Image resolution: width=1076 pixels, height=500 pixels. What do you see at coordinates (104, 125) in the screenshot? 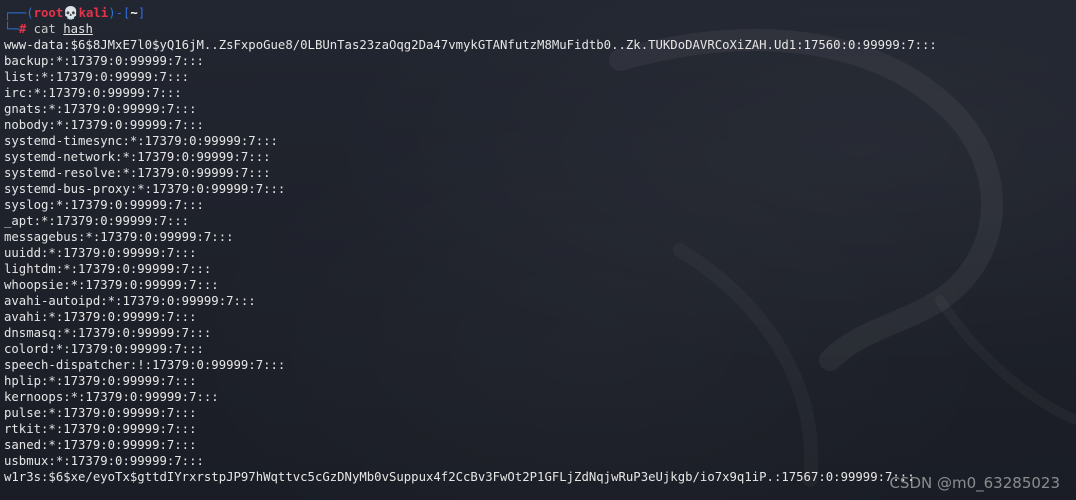
I see `output-line: nobody:*:17379:0:99999:7:::` at bounding box center [104, 125].